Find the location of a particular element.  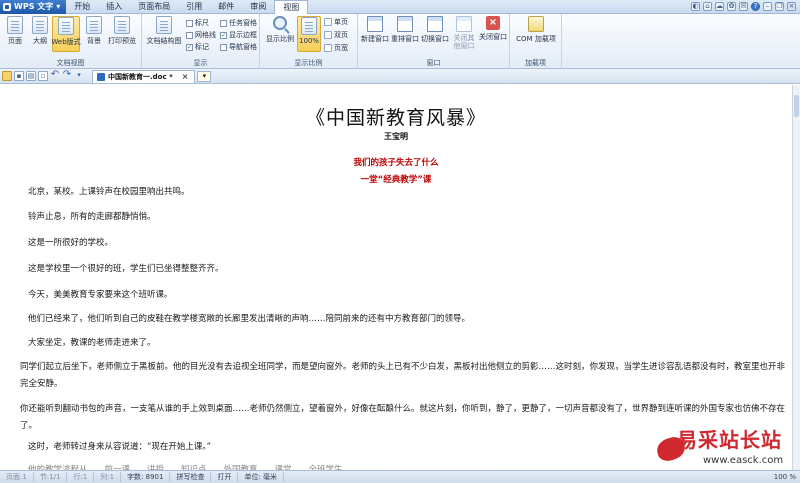

group-window: 新建窗口 重排窗口 切换窗口 关闭其他窗口 × 关闭窗口 窗口 is located at coordinates (434, 41).